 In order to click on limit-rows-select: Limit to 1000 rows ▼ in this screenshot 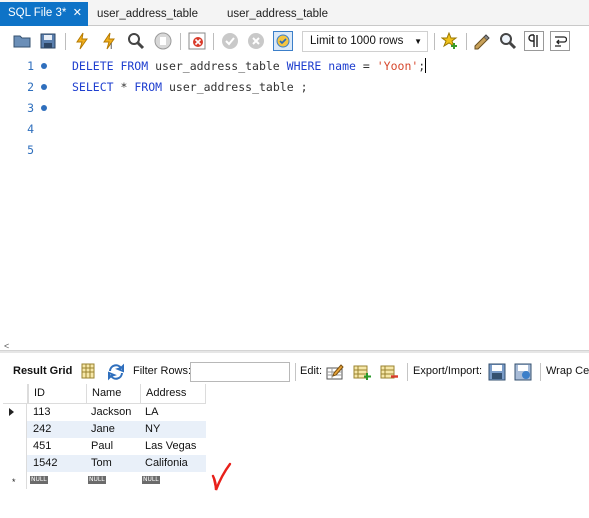, I will do `click(365, 41)`.